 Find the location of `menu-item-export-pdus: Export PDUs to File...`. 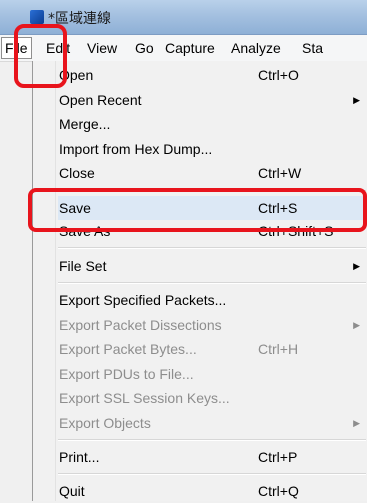

menu-item-export-pdus: Export PDUs to File... is located at coordinates (212, 374).